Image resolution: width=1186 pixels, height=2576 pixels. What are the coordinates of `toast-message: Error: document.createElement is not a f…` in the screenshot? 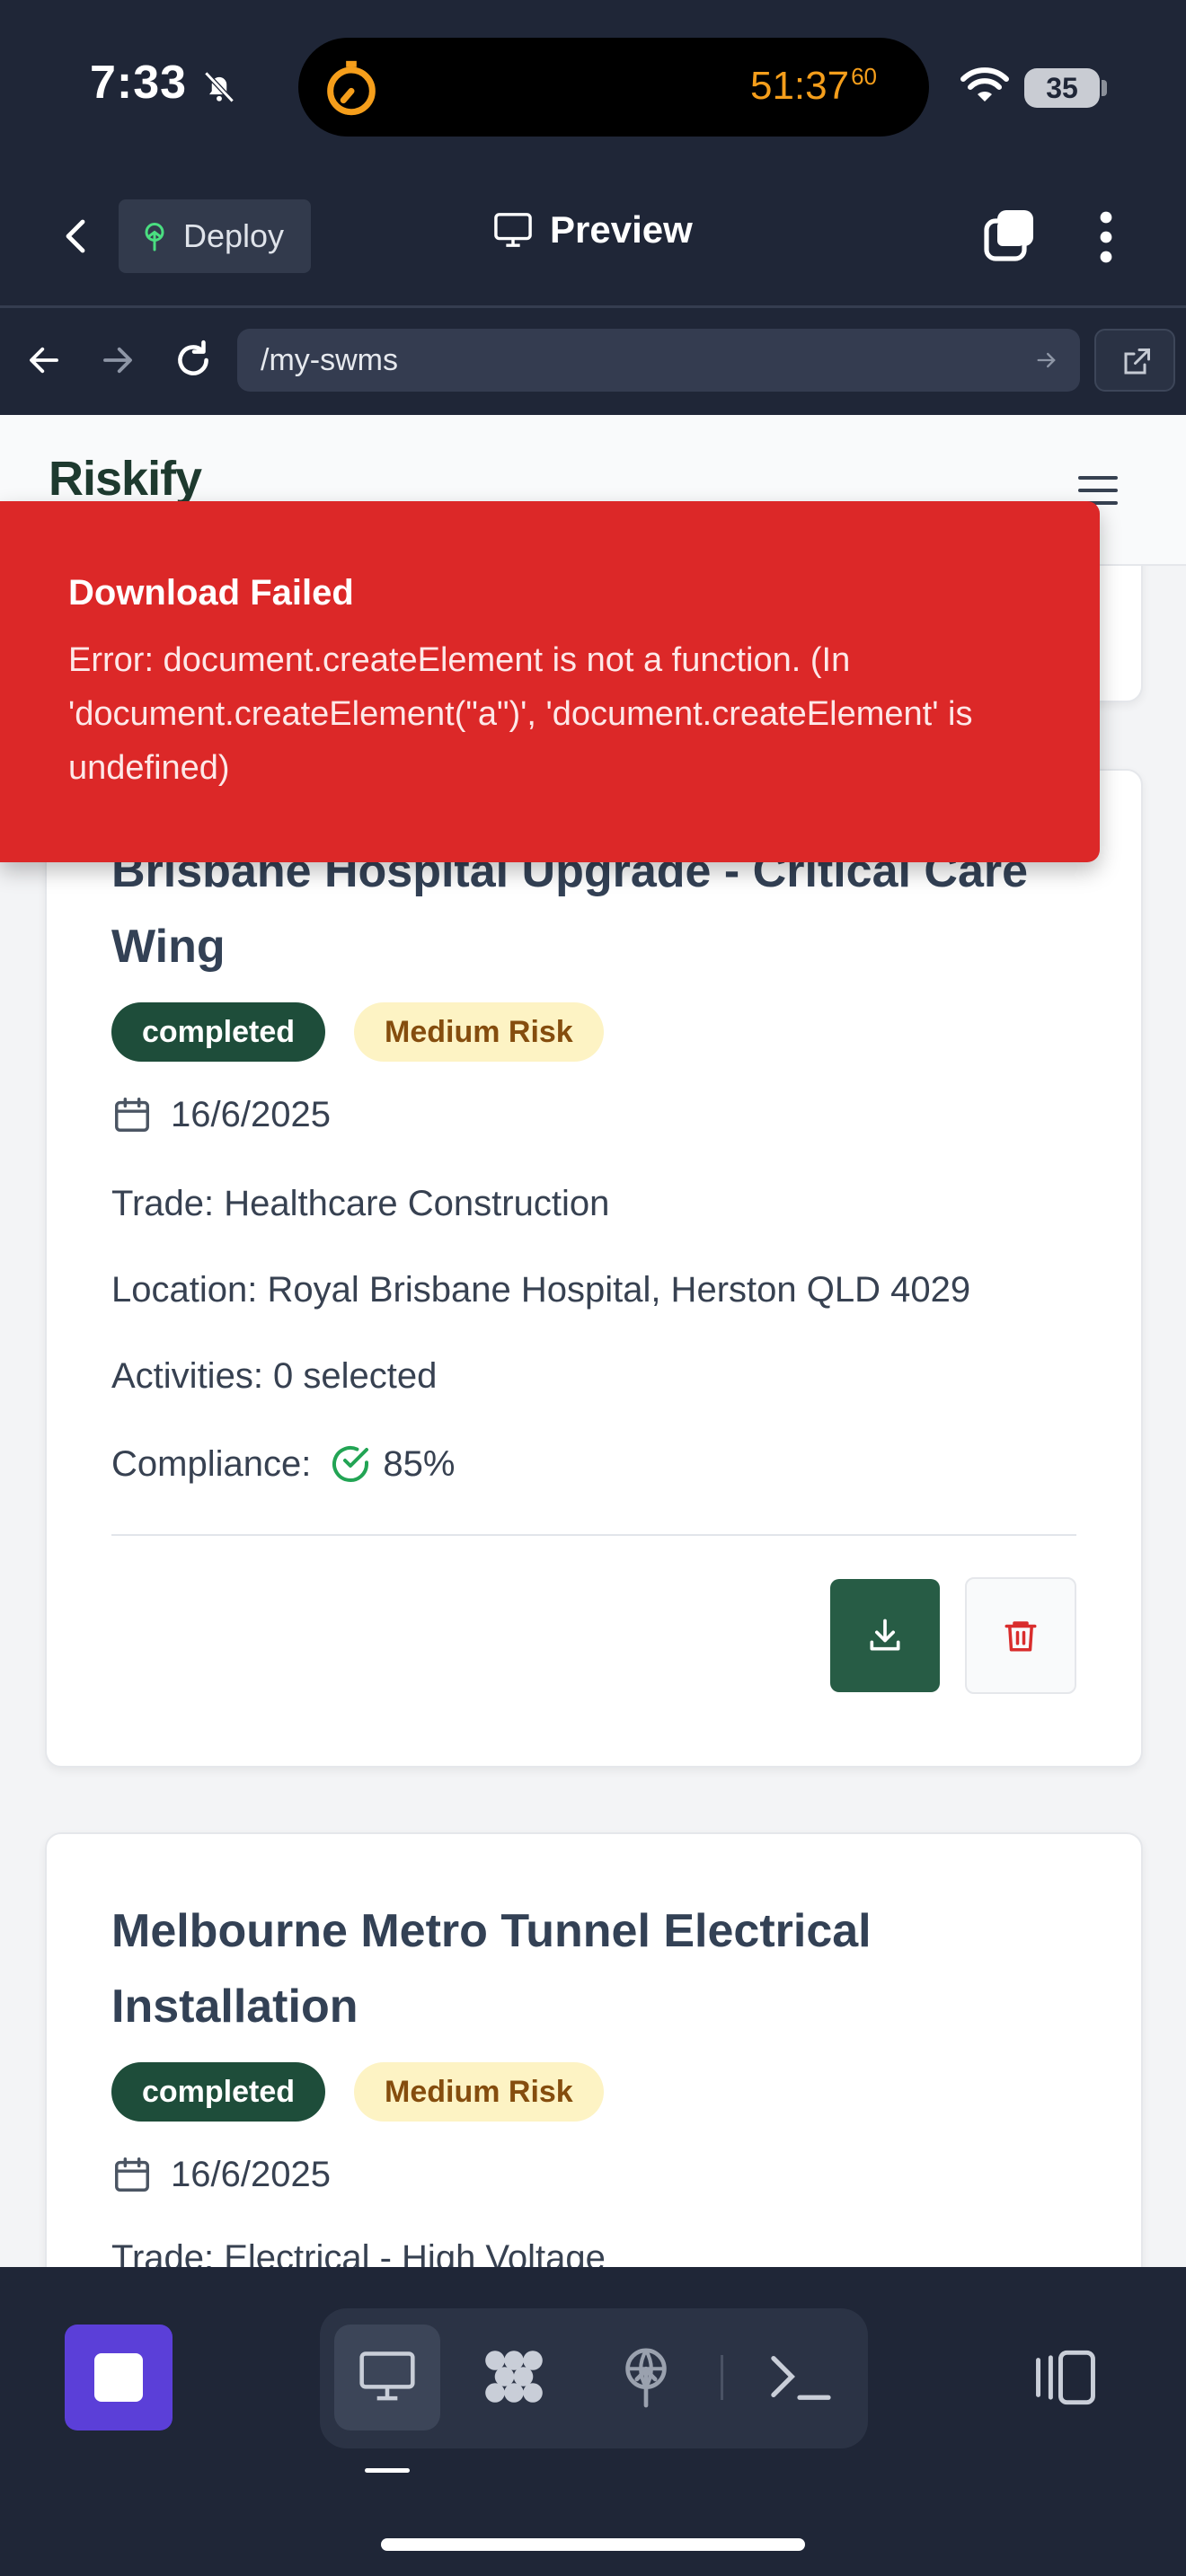 It's located at (520, 714).